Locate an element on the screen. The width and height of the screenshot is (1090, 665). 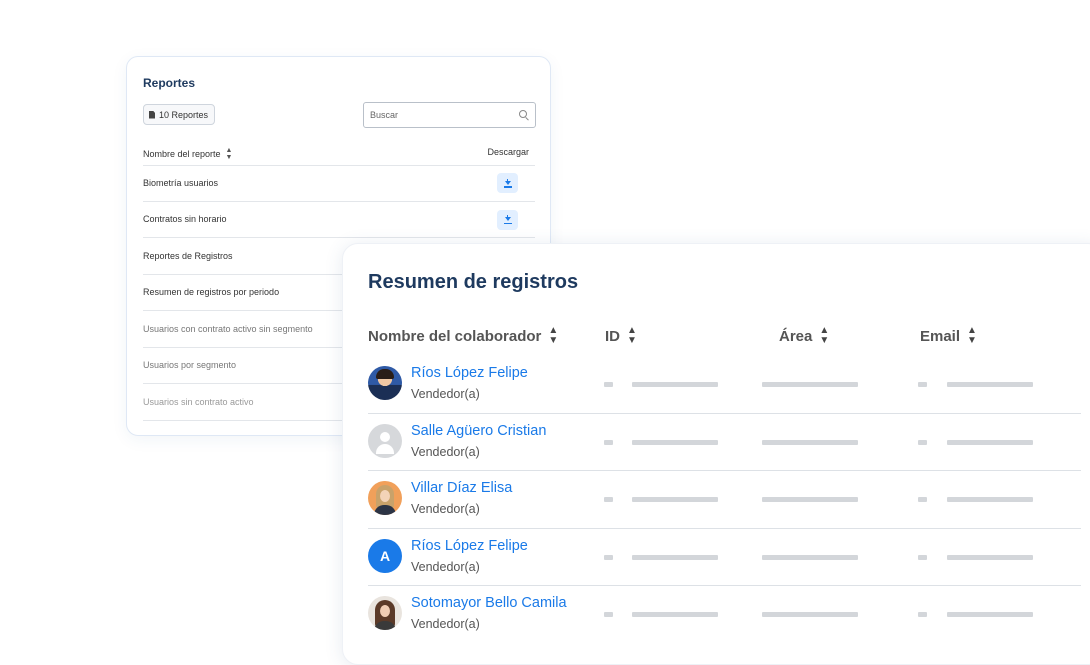
column-header-name: Nombre del reporte ▲ ▼ is located at coordinates (187, 154).